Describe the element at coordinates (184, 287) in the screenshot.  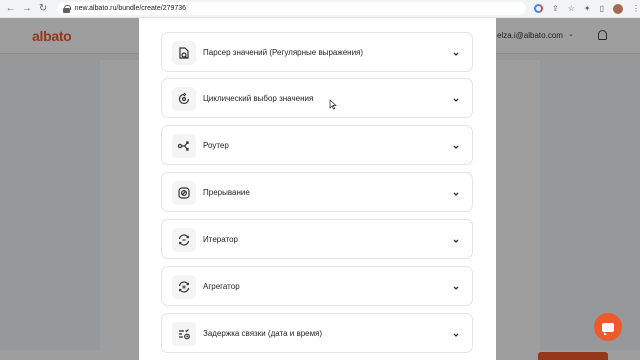
I see `aggregator-icon` at that location.